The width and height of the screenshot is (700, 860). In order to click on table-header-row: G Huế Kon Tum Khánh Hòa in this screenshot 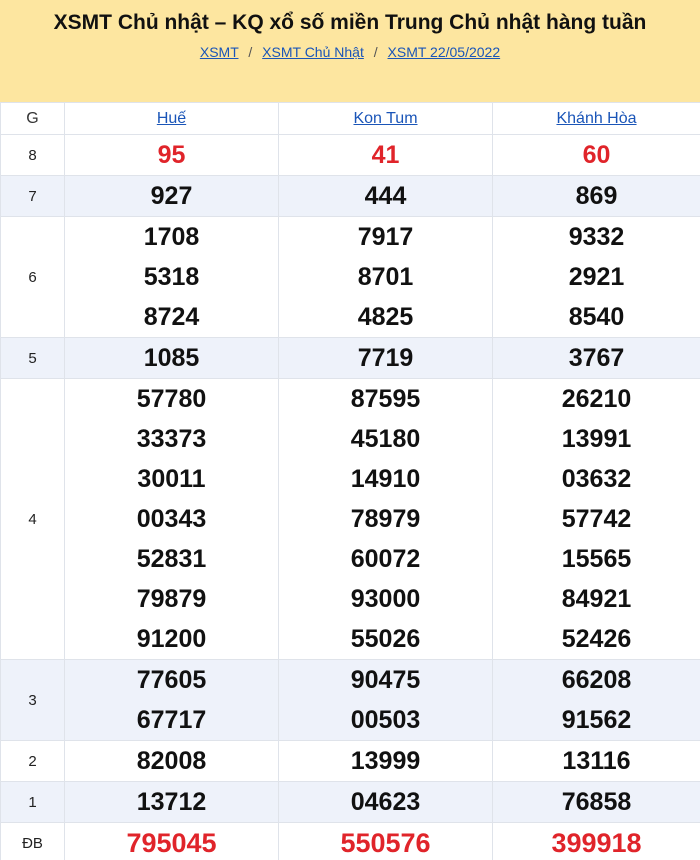, I will do `click(350, 118)`.